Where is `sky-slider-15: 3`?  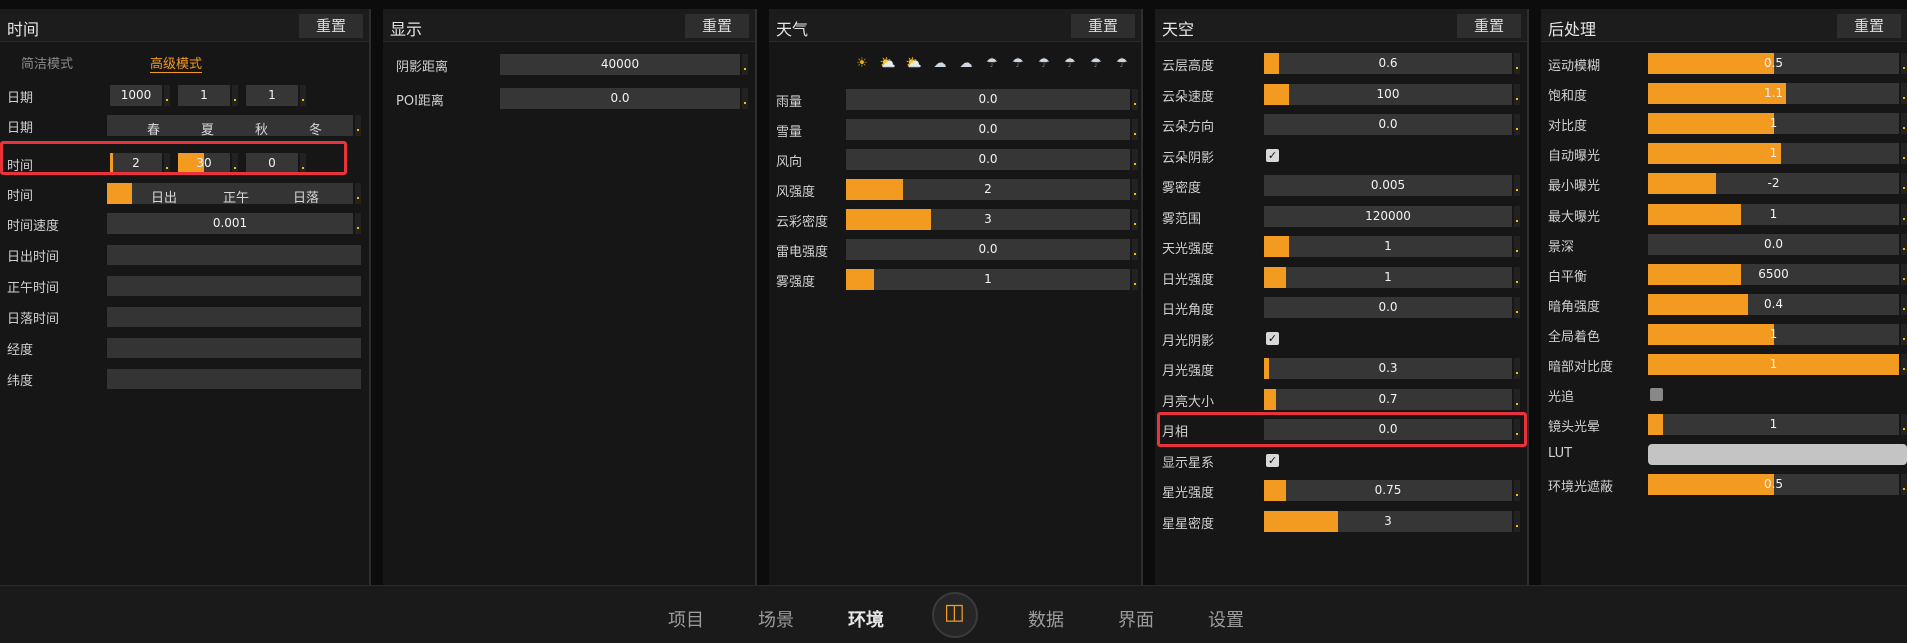 sky-slider-15: 3 is located at coordinates (1388, 521).